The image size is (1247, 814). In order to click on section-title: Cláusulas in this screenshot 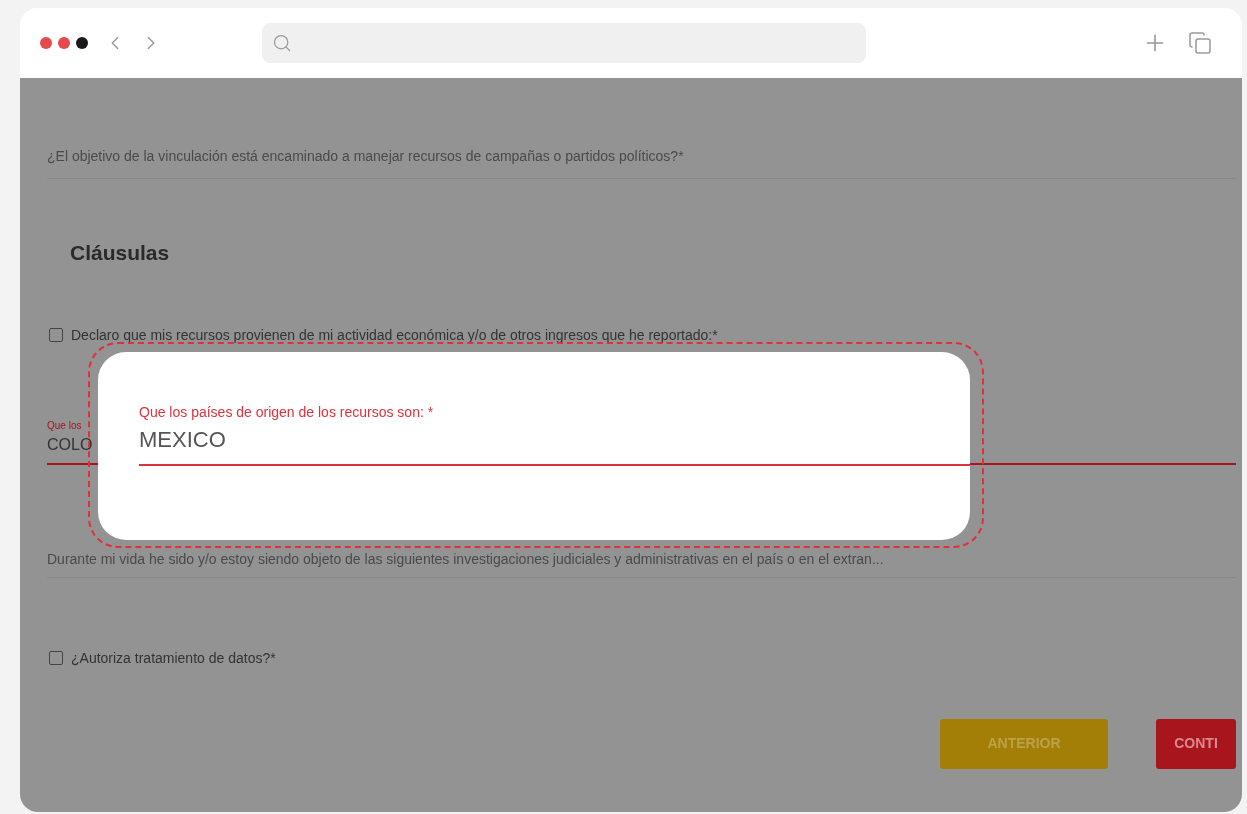, I will do `click(120, 252)`.